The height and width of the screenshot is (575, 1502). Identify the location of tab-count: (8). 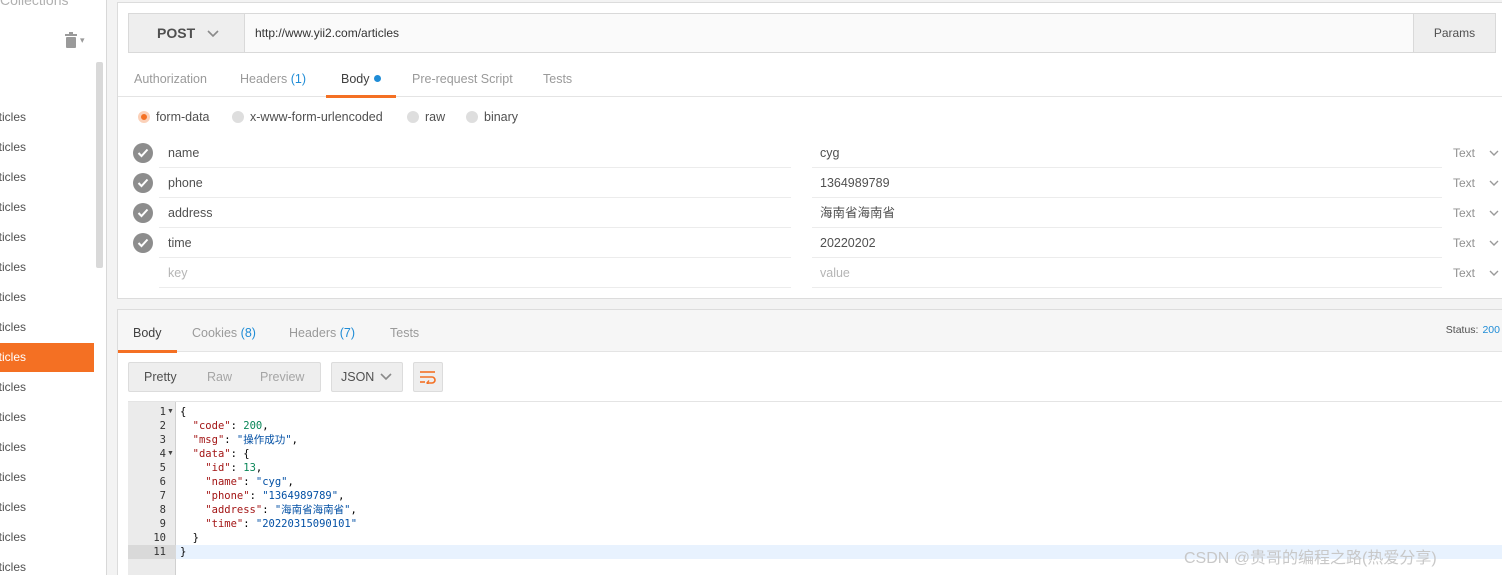
(248, 333).